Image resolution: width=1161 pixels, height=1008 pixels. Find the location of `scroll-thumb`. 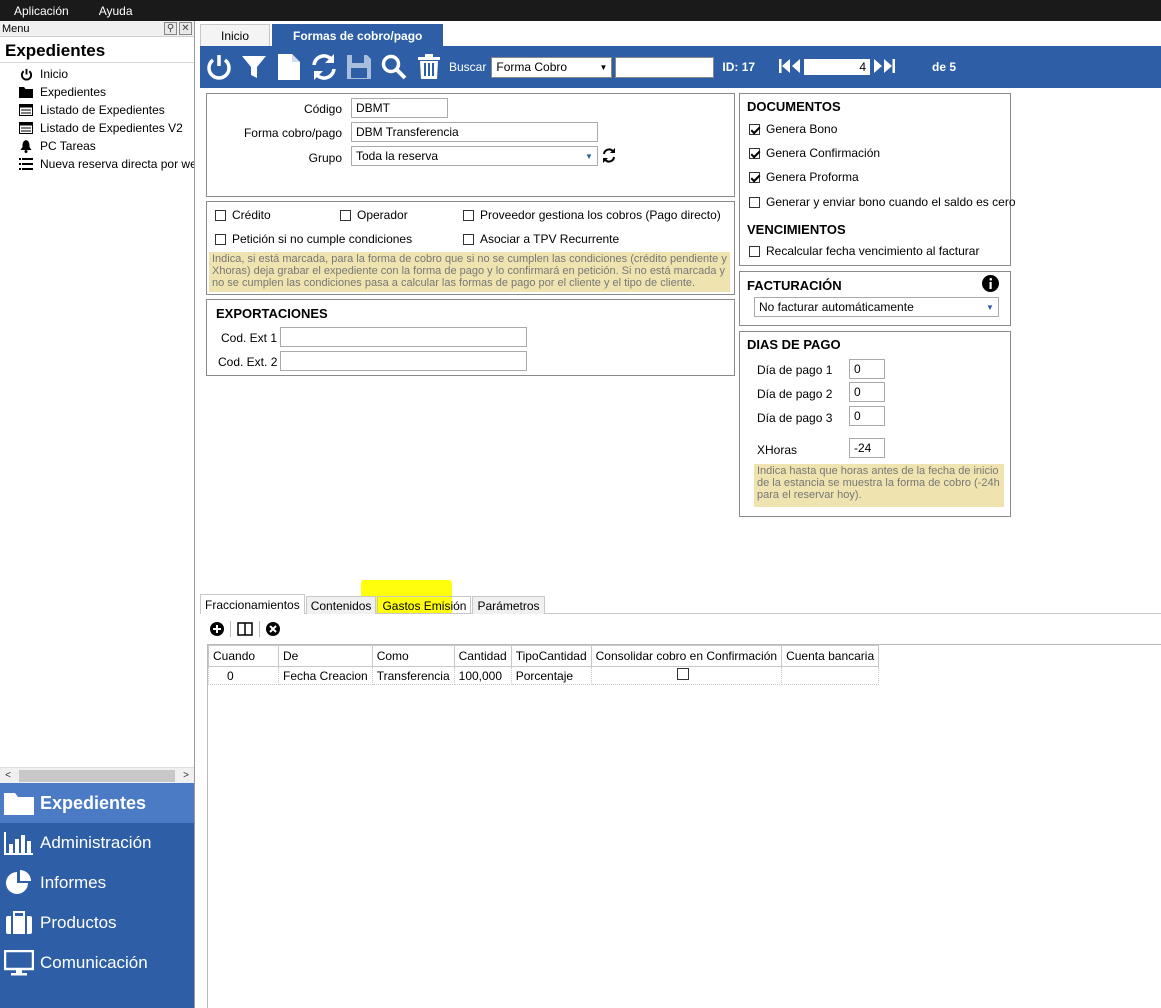

scroll-thumb is located at coordinates (97, 775).